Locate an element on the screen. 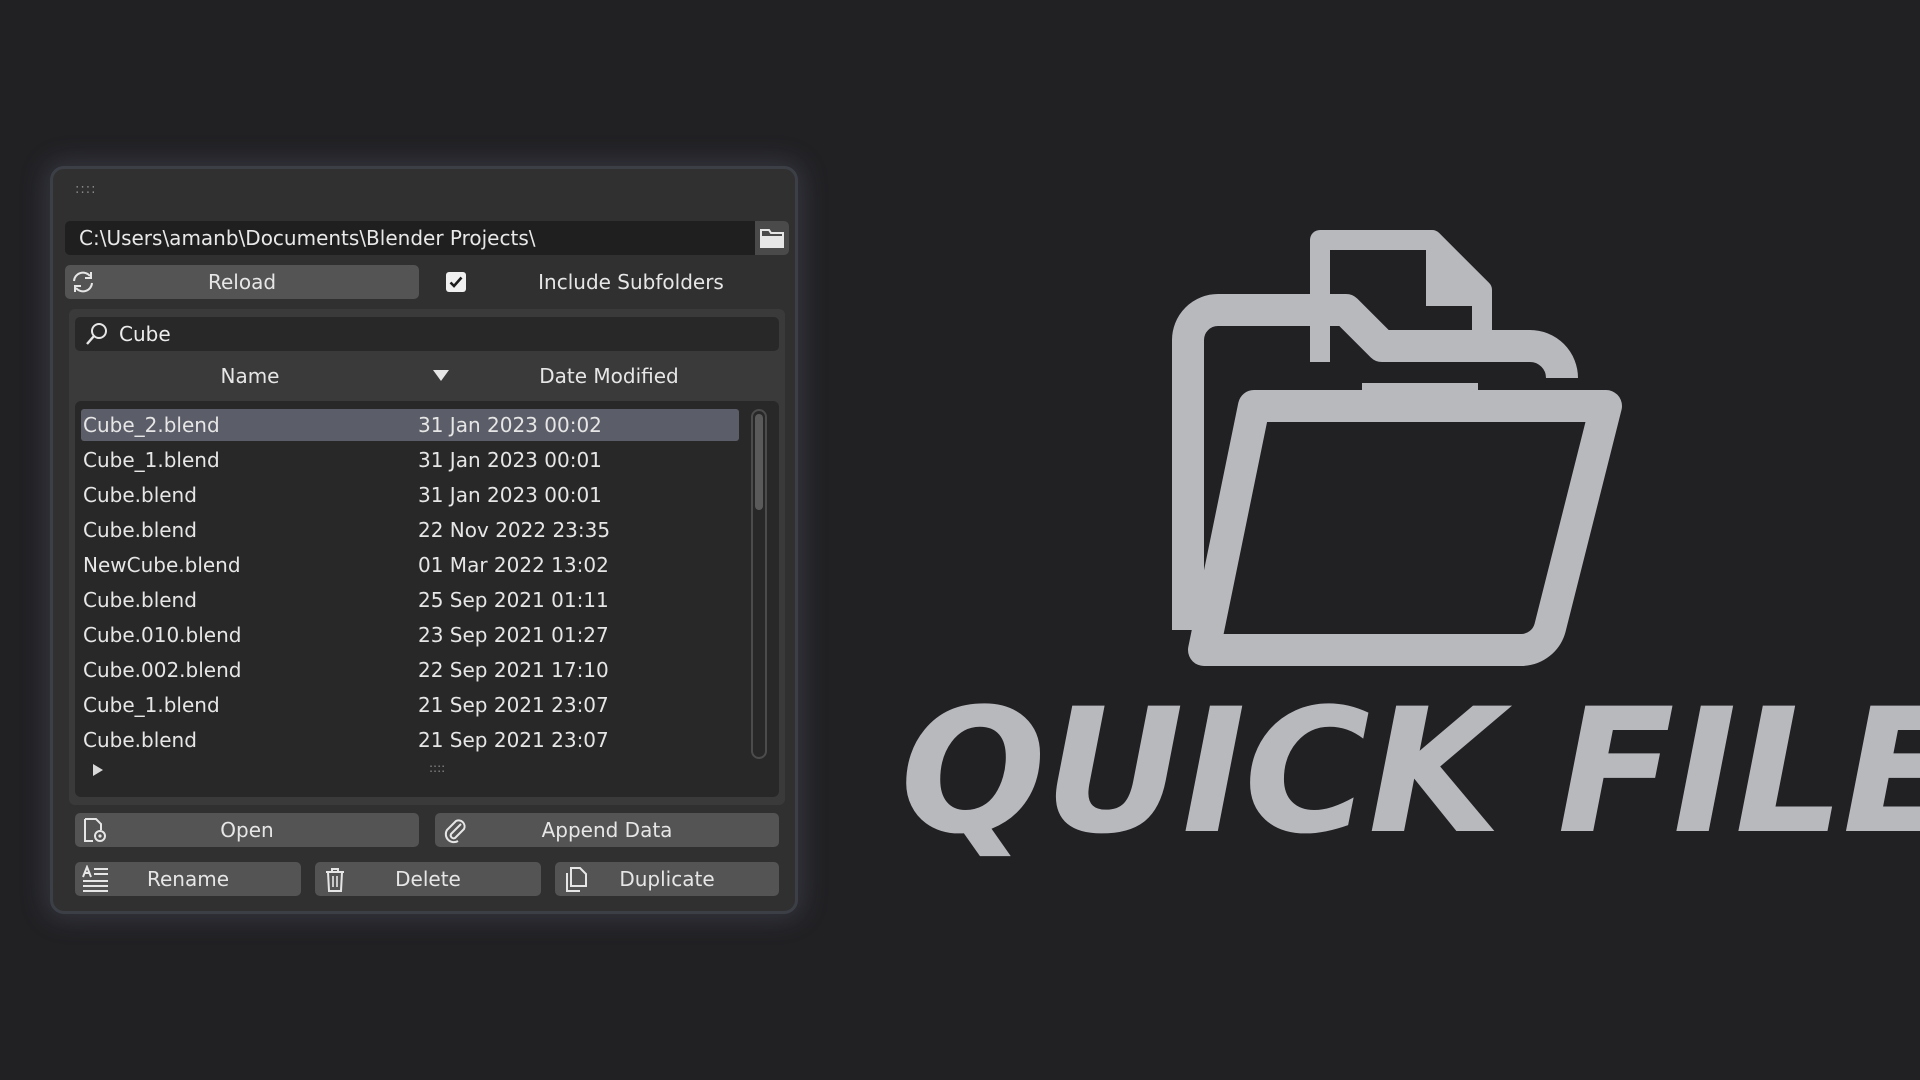  file-date: 31 Jan 2023 00:02 is located at coordinates (510, 425).